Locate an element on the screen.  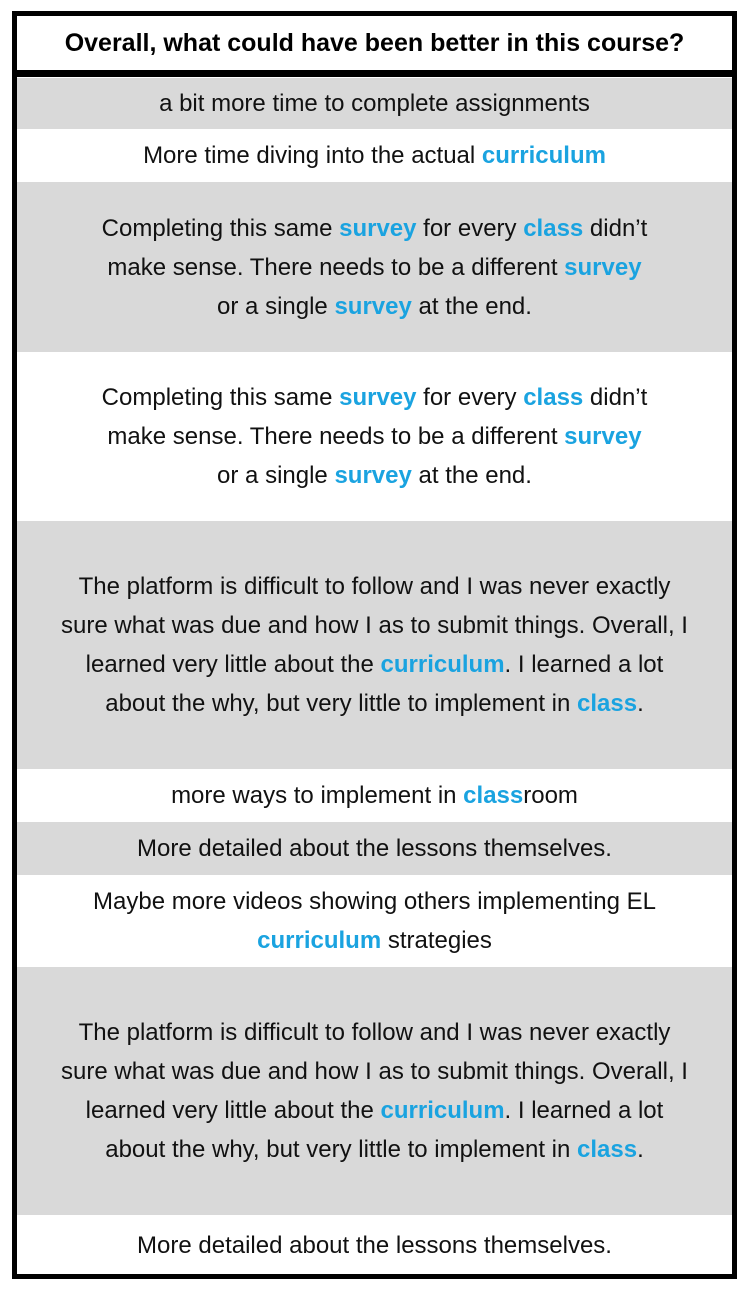
table-row: a bit more time to complete assignments is located at coordinates (374, 103).